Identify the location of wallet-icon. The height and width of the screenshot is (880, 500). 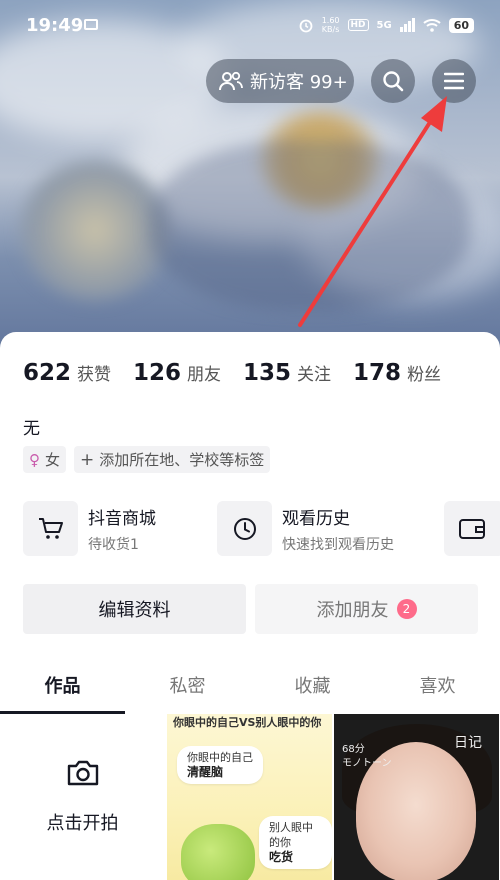
(472, 529).